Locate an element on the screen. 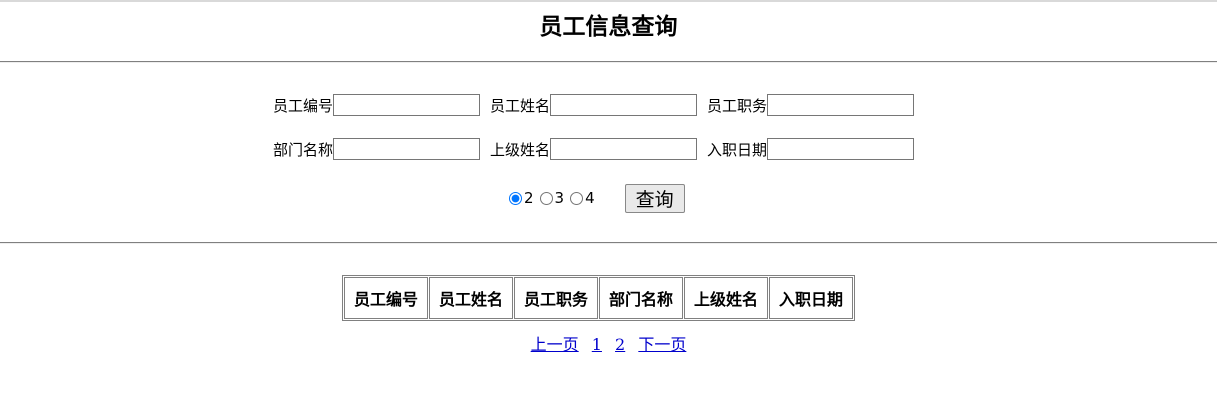 This screenshot has width=1217, height=419. top-border is located at coordinates (608, 1).